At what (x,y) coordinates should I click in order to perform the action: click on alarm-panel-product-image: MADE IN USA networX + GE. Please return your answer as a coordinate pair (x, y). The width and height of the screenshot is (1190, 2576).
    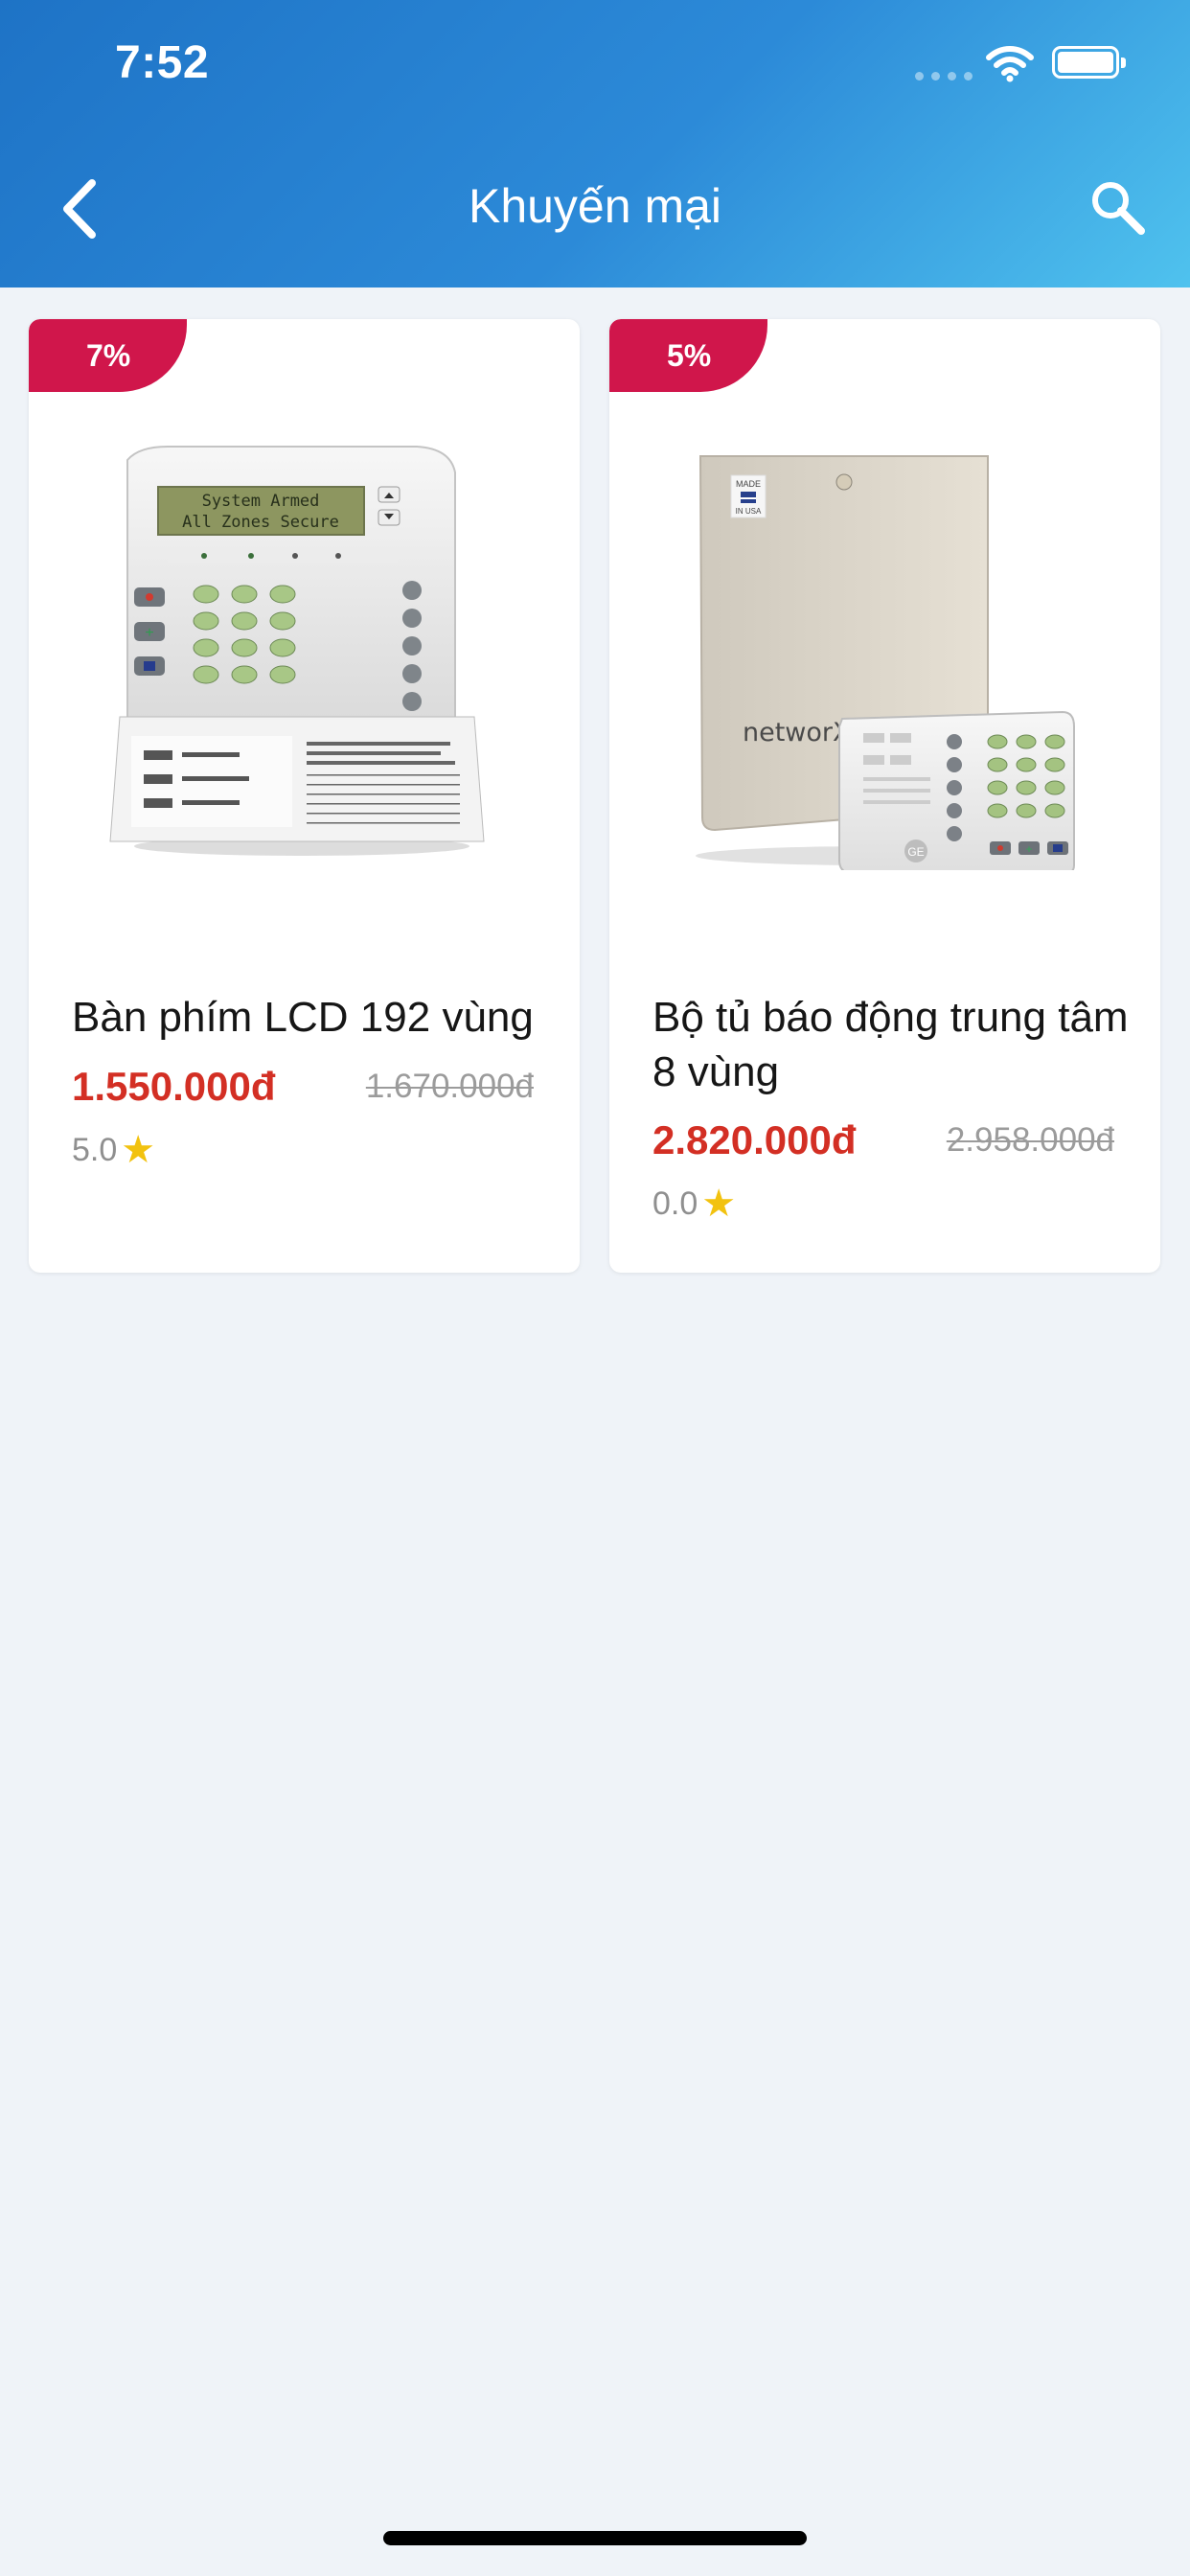
    Looking at the image, I should click on (886, 662).